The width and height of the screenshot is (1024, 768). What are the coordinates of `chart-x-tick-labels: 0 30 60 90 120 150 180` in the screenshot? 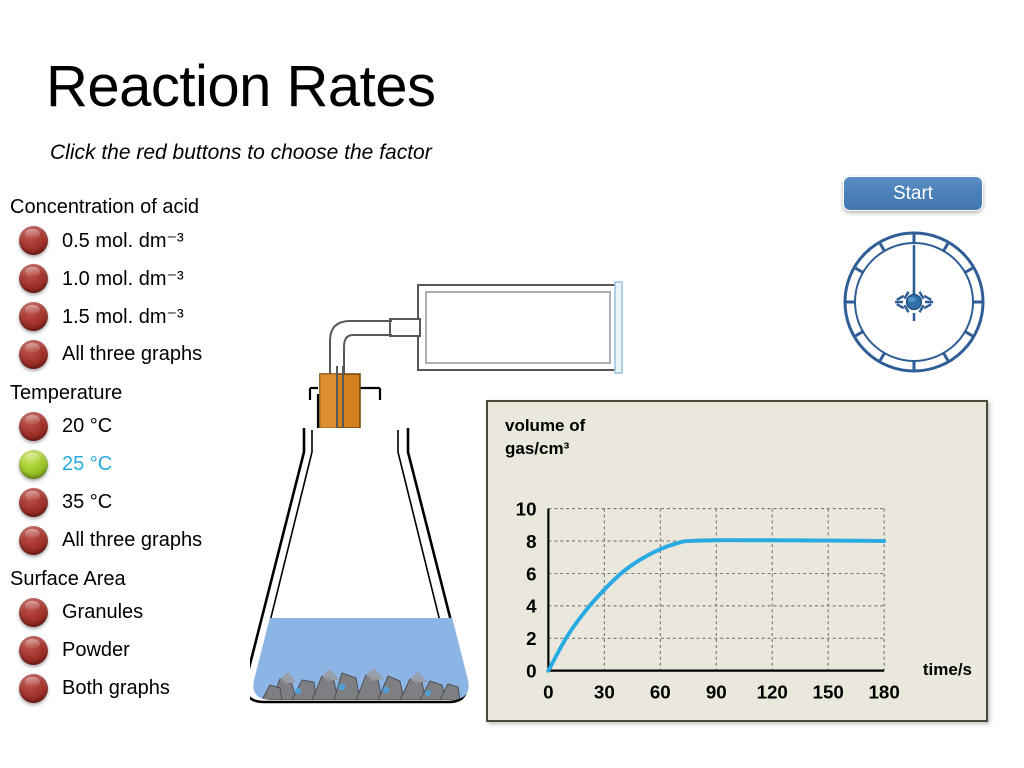 It's located at (721, 691).